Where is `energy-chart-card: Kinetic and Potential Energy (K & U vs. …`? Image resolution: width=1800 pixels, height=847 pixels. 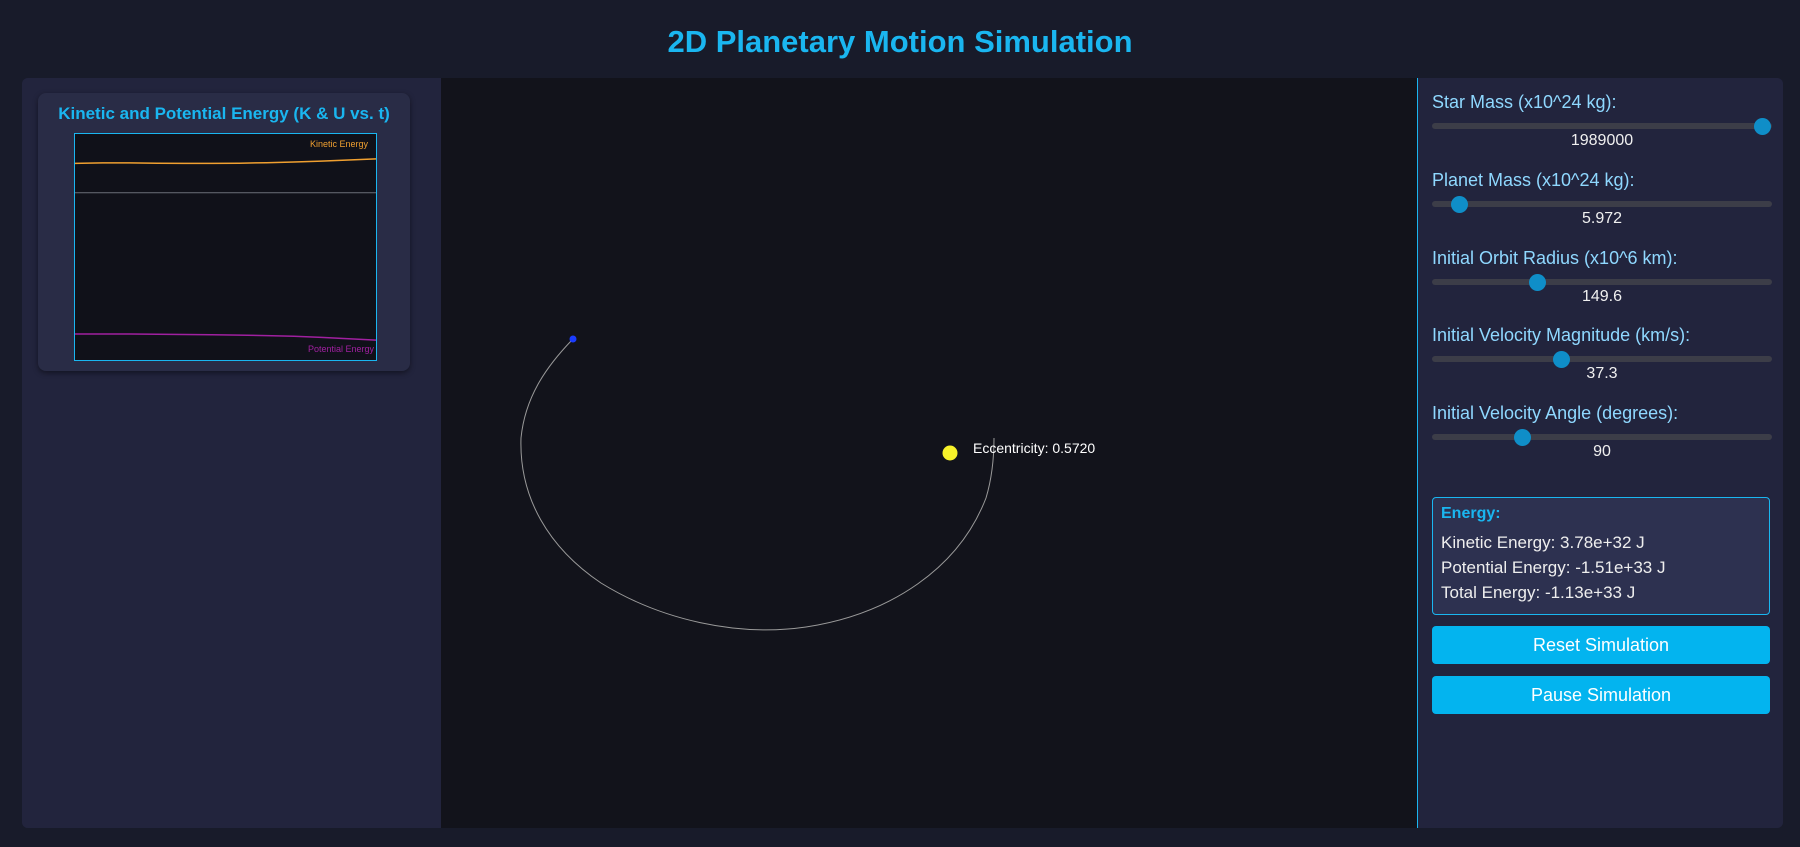
energy-chart-card: Kinetic and Potential Energy (K & U vs. … is located at coordinates (224, 232).